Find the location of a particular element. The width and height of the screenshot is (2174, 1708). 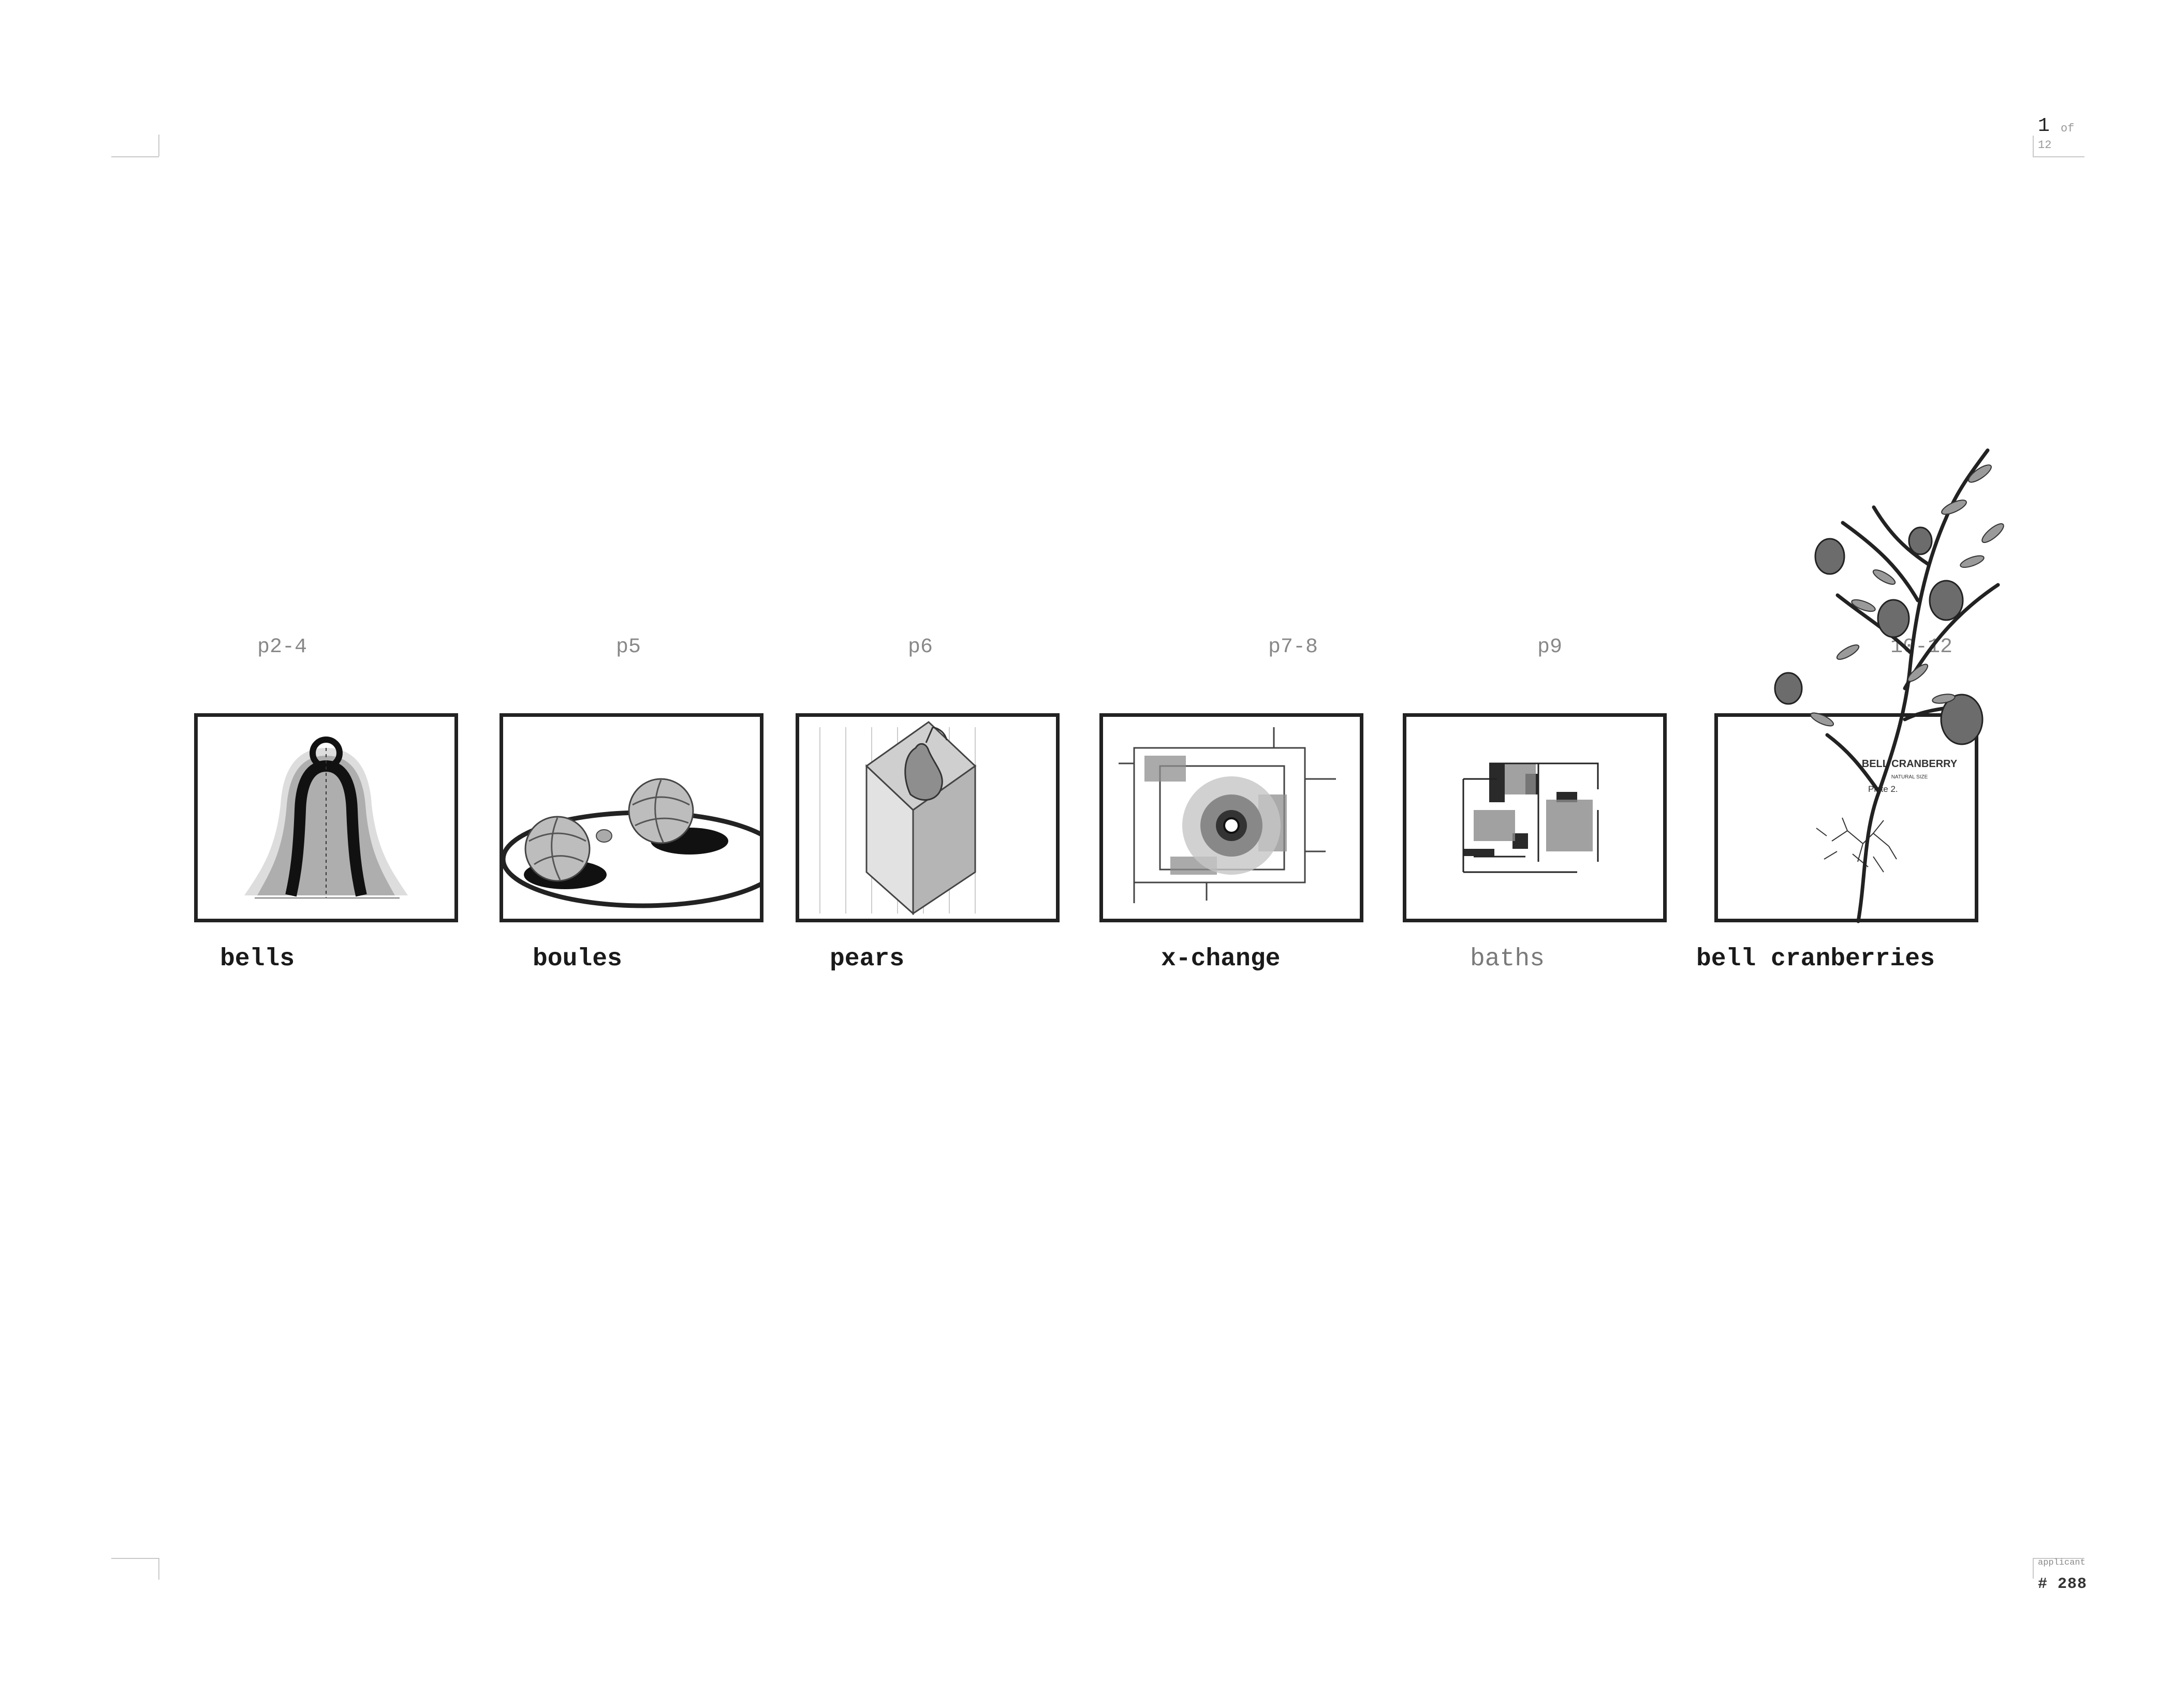

page-number: 1 of 12 is located at coordinates (2062, 137).